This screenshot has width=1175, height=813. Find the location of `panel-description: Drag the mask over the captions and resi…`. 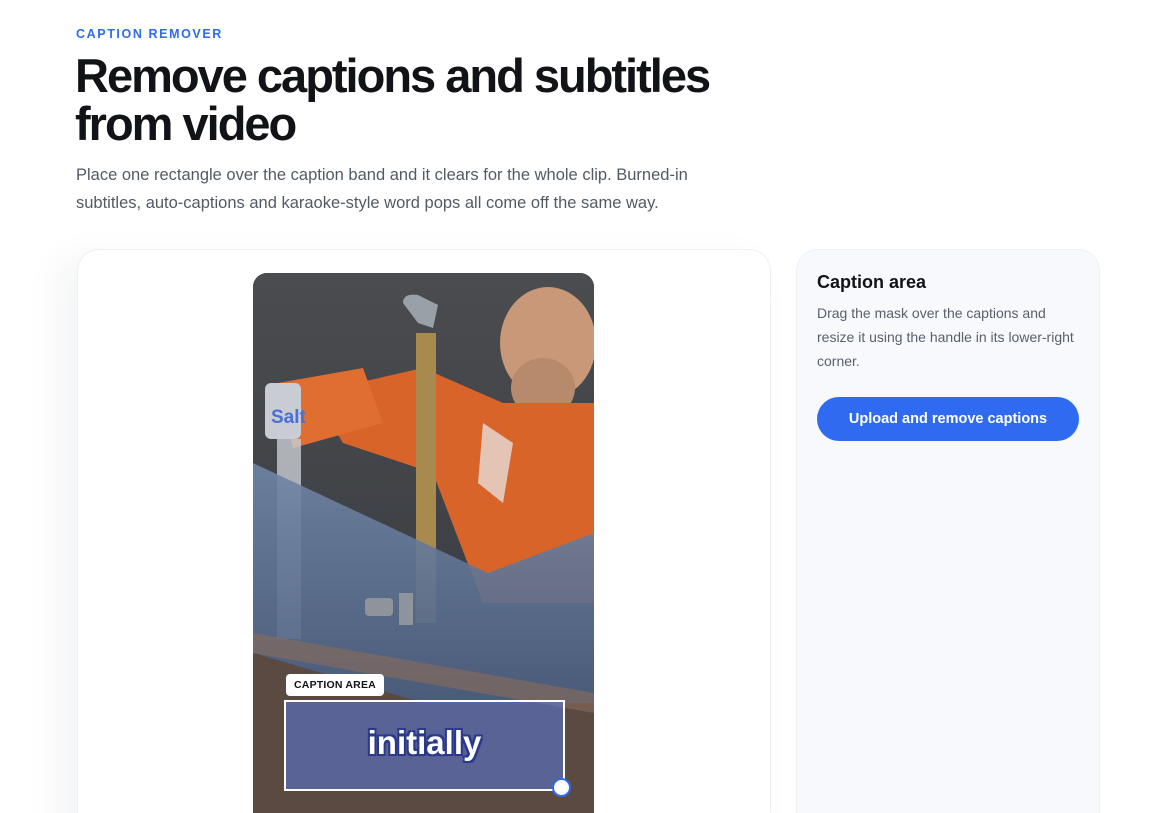

panel-description: Drag the mask over the captions and resi… is located at coordinates (945, 337).